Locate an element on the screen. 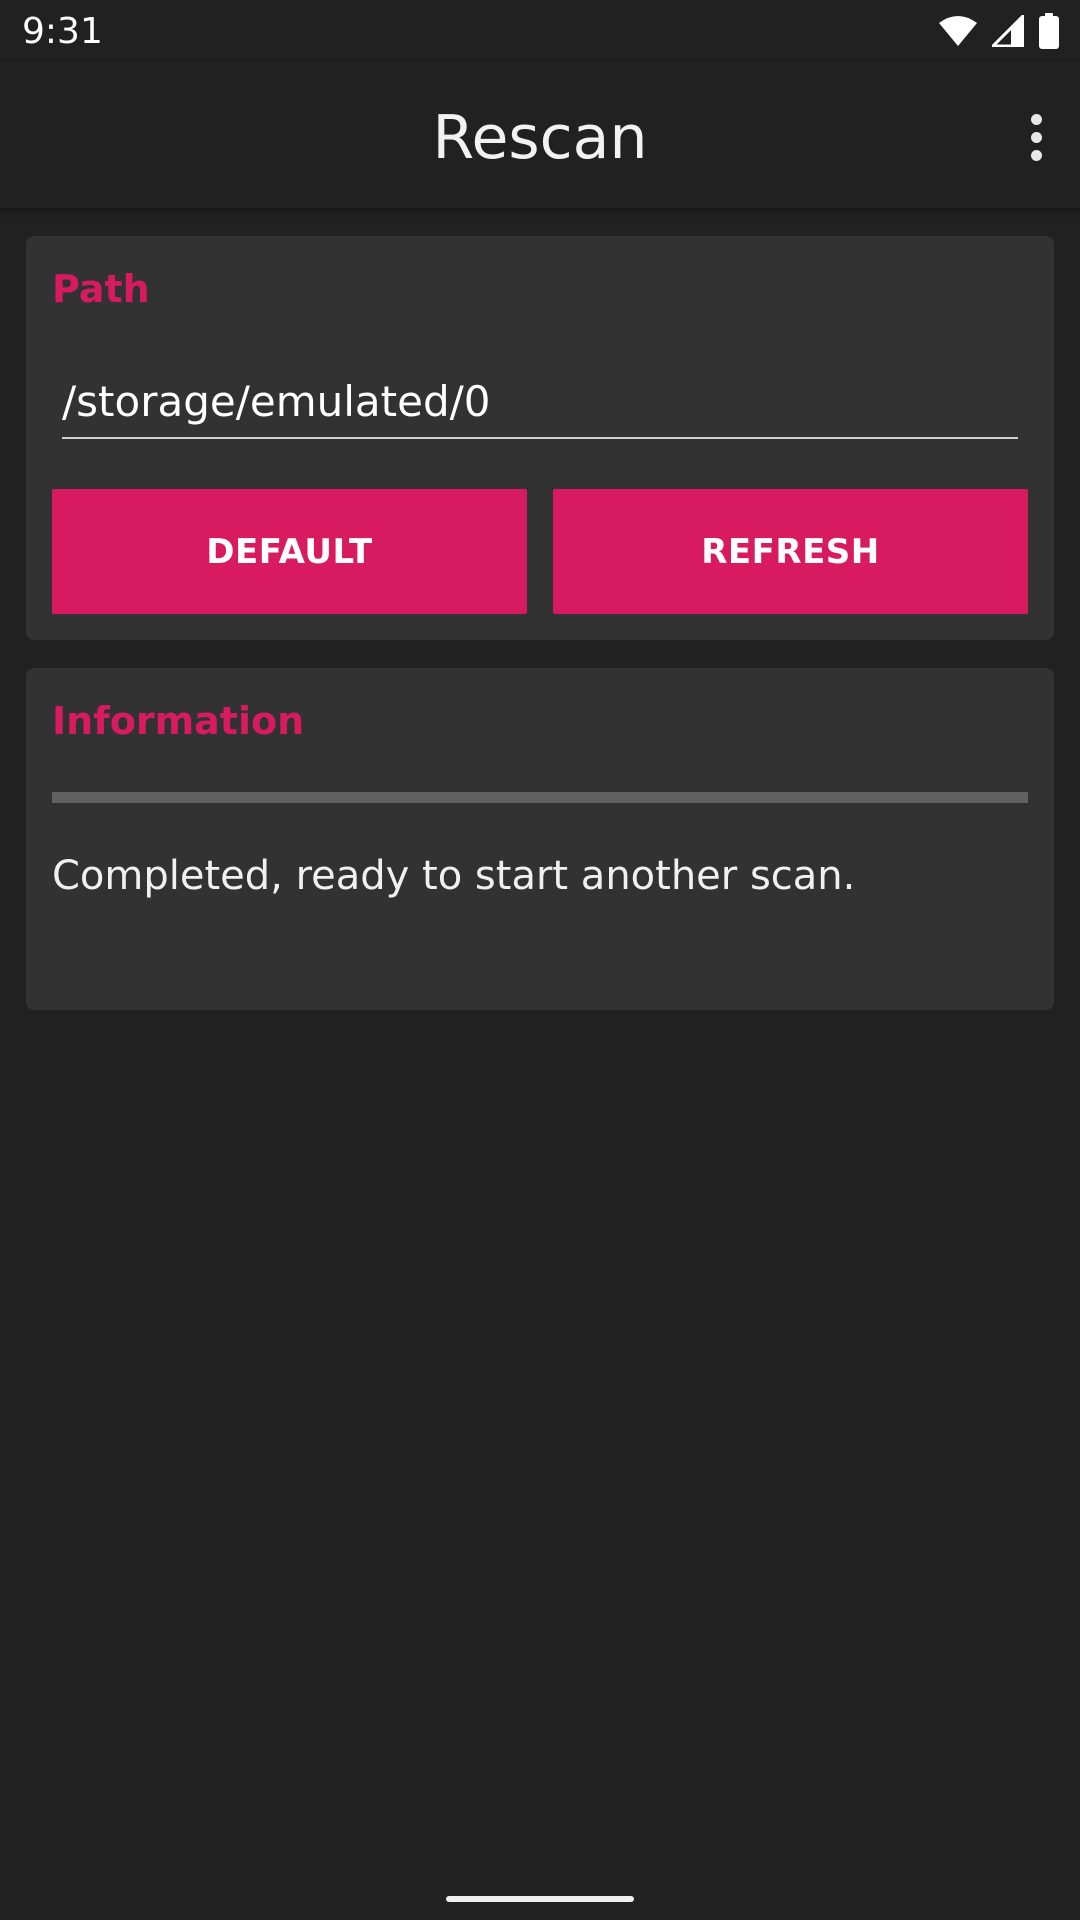  cell-signal-icon is located at coordinates (1008, 31).